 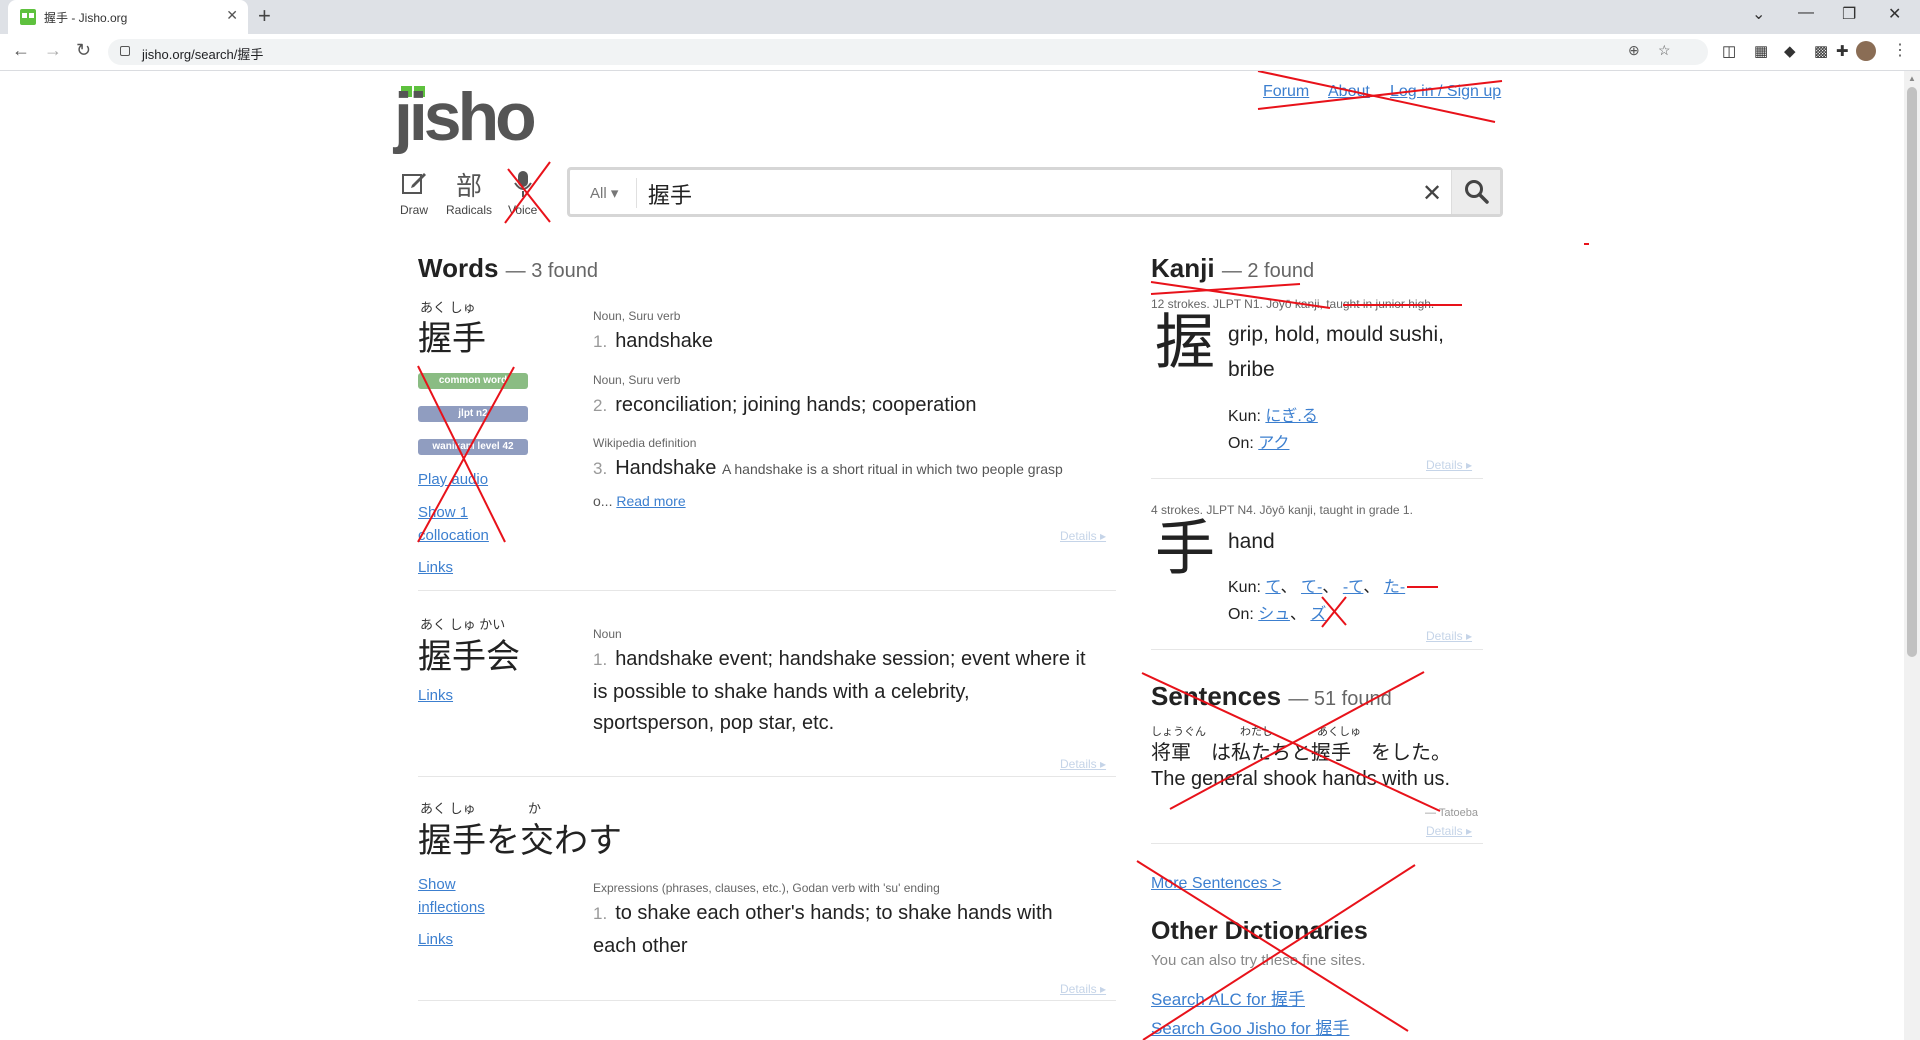 I want to click on nav-forum: Forum, so click(x=1286, y=92).